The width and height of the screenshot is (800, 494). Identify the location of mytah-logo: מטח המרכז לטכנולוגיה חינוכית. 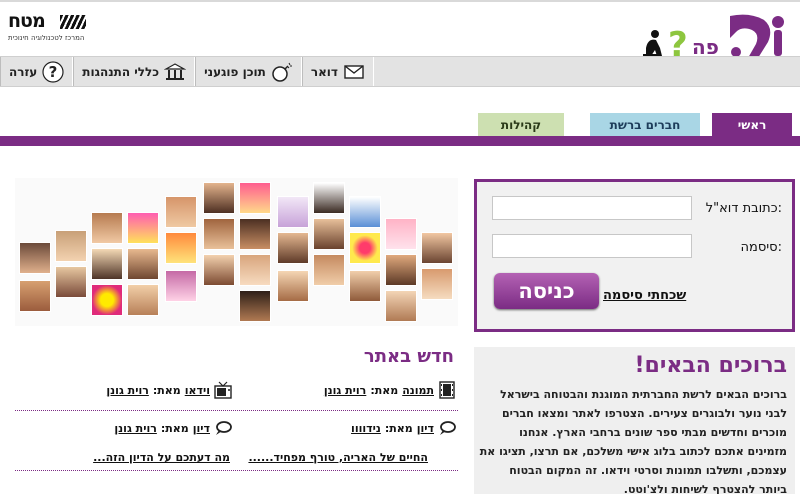
(48, 27).